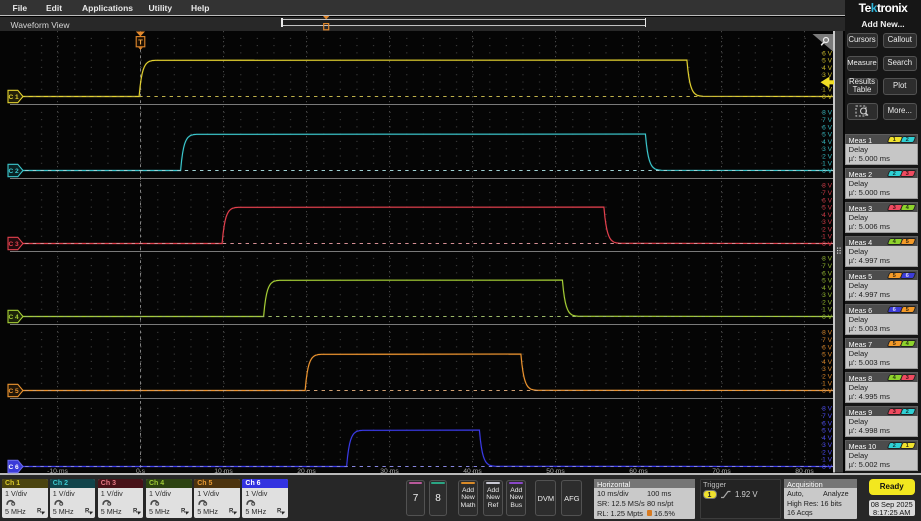 The width and height of the screenshot is (921, 521). Describe the element at coordinates (223, 471) in the screenshot. I see `svg-text: 10 ms` at that location.